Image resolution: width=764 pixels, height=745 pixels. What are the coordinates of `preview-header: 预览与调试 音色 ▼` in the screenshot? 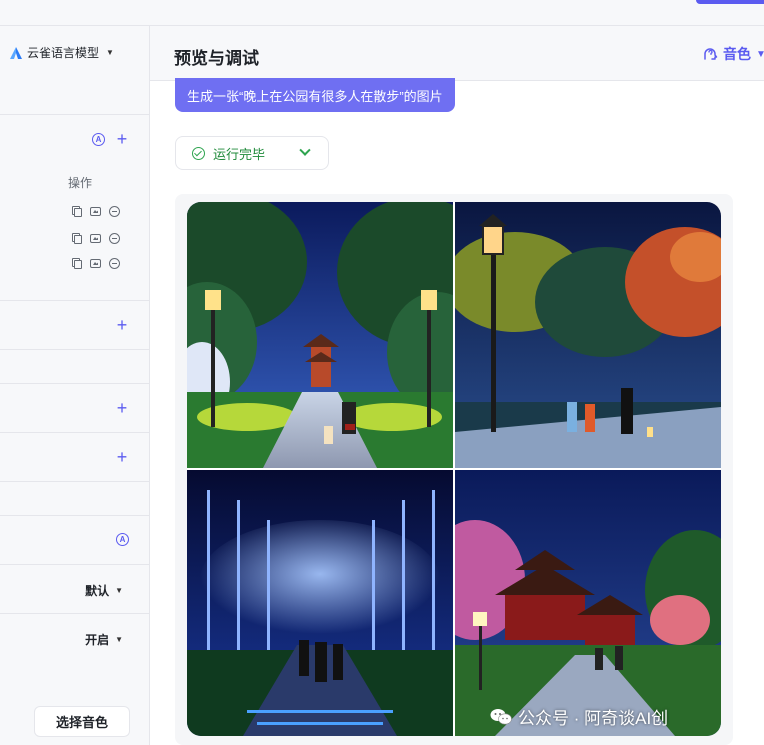 It's located at (457, 53).